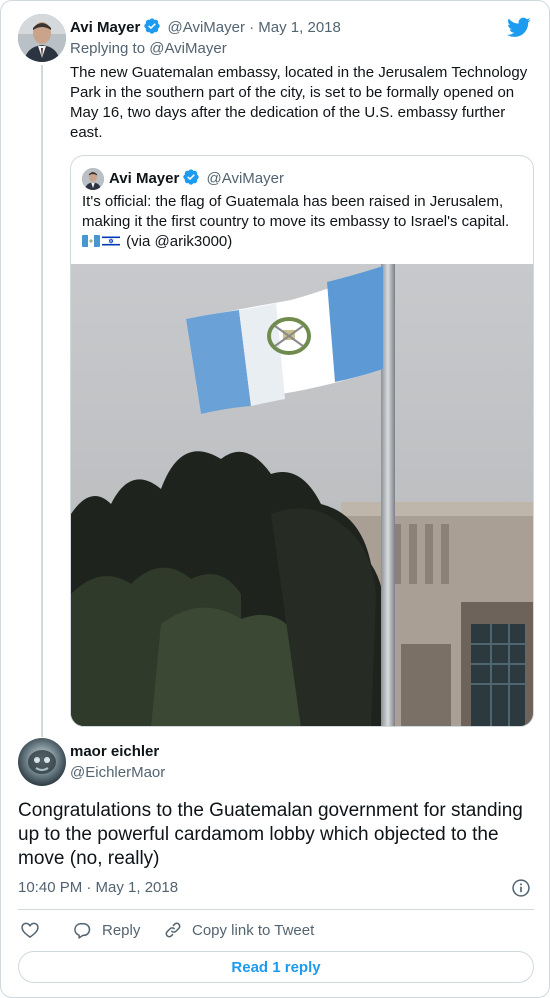  I want to click on reply-button: Reply, so click(106, 930).